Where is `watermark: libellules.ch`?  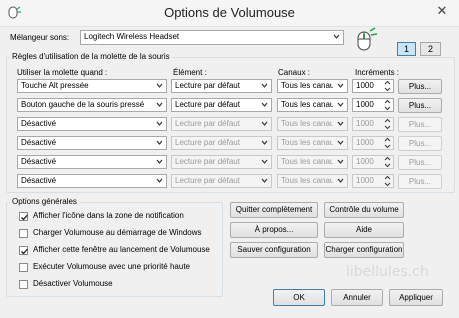 watermark: libellules.ch is located at coordinates (387, 272).